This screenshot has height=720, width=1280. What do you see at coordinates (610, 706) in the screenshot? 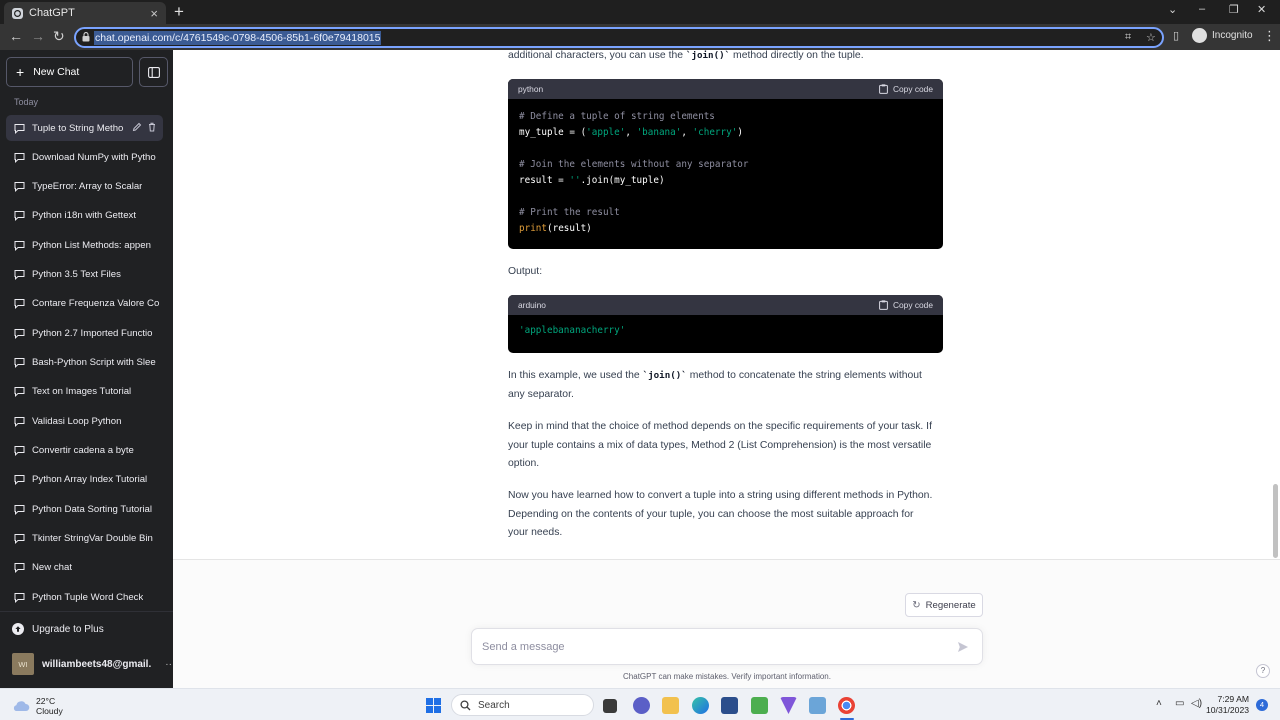
I see `task-view-icon` at bounding box center [610, 706].